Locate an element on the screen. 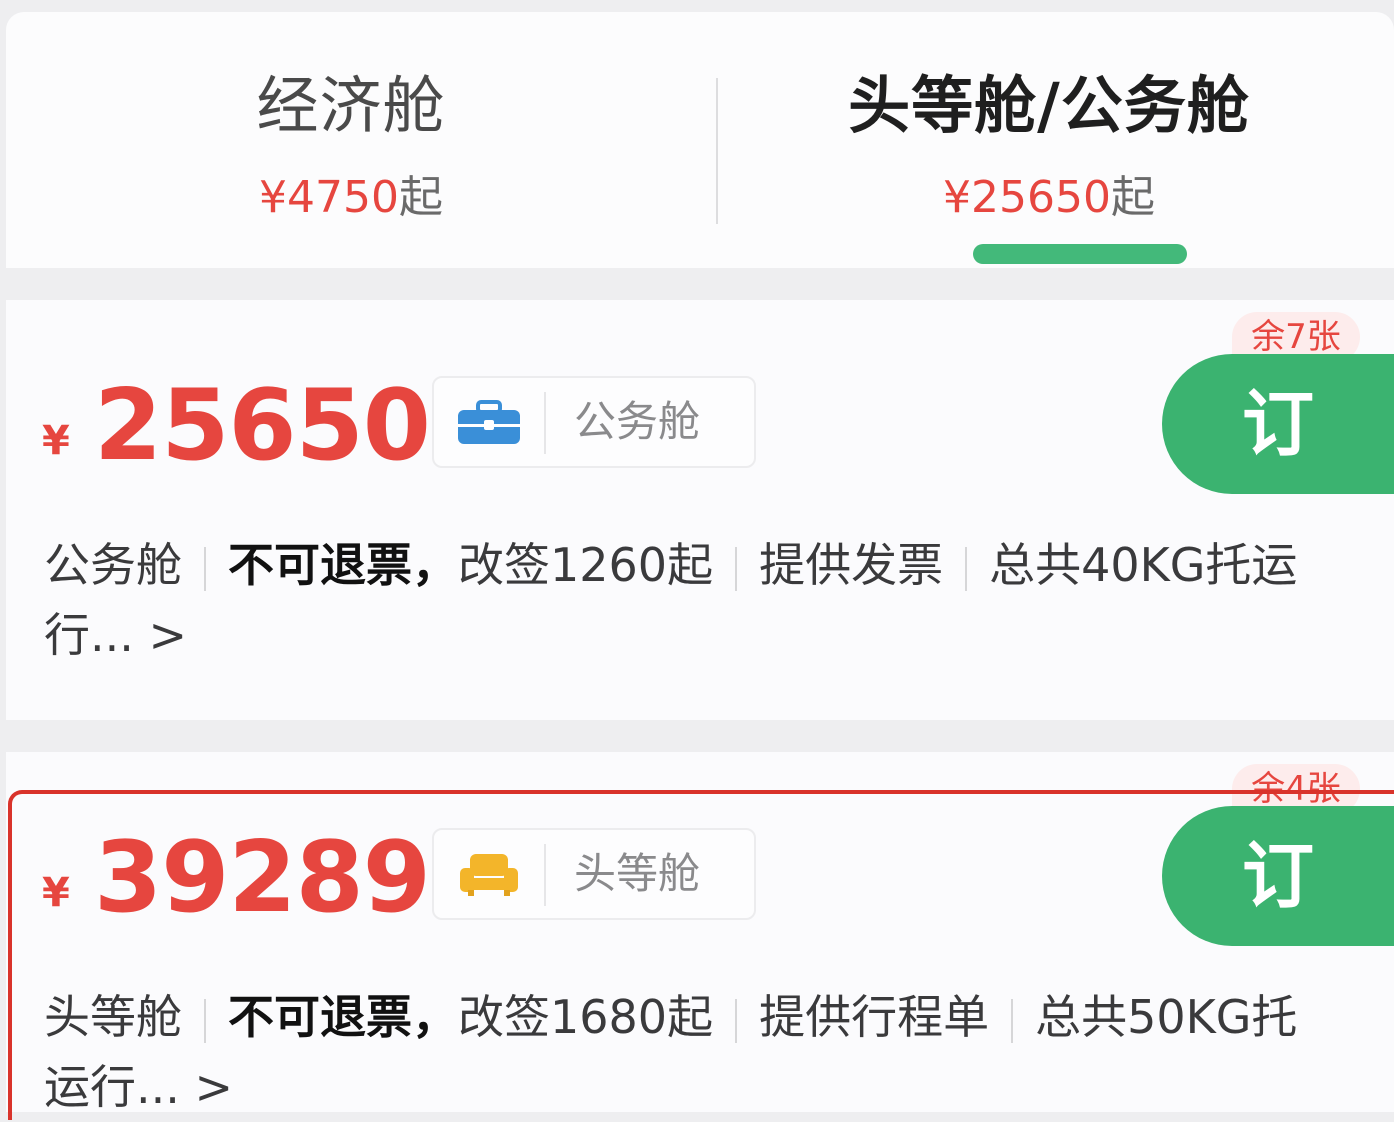  tab-economy-price-suffix: 起 is located at coordinates (420, 197).